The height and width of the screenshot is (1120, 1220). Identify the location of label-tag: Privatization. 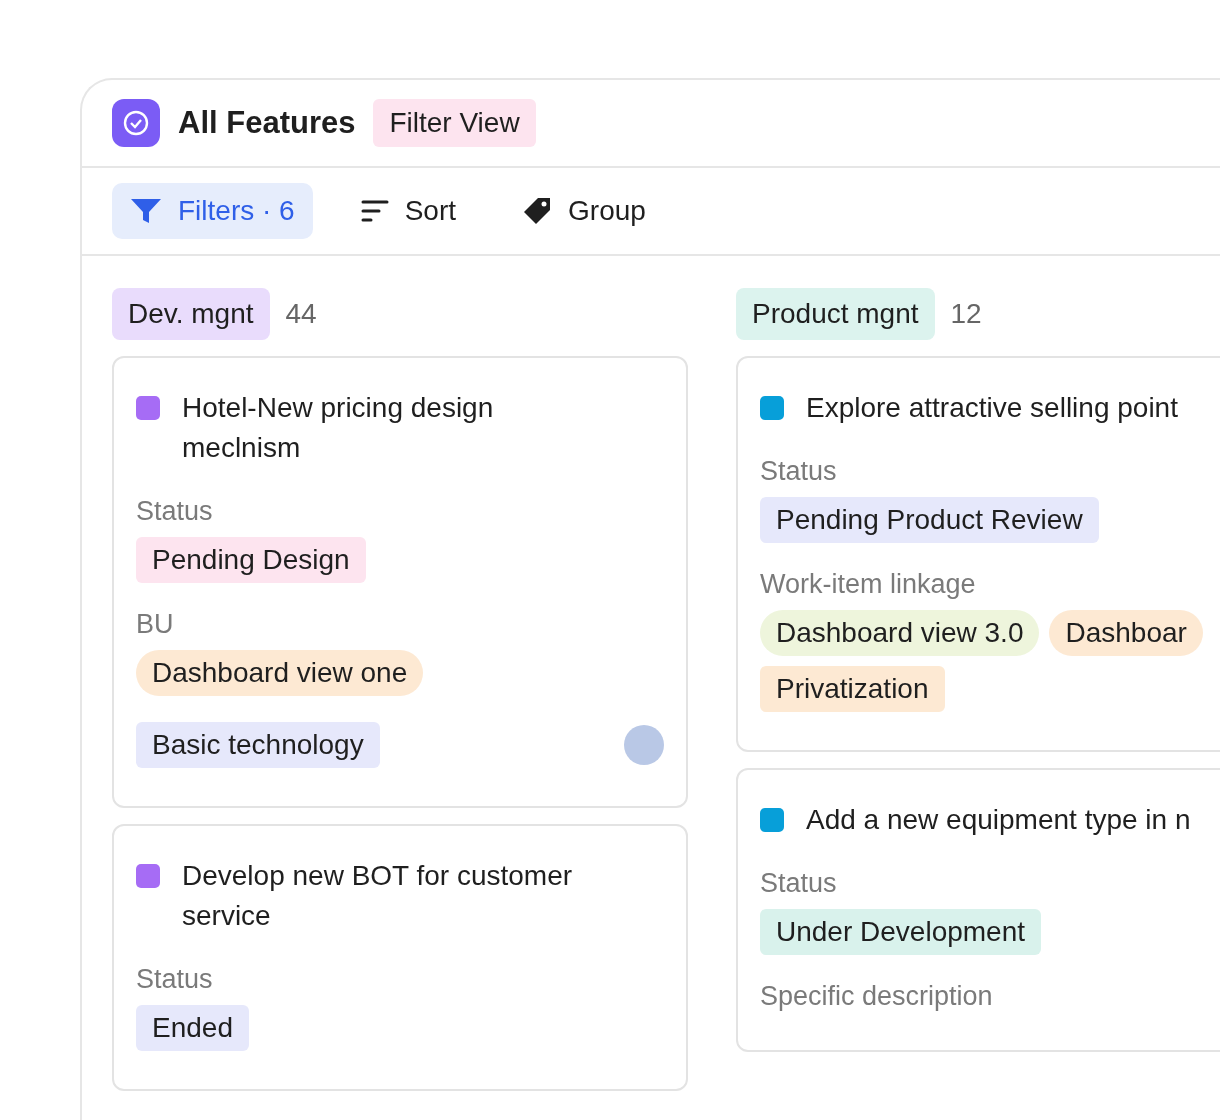
(852, 689).